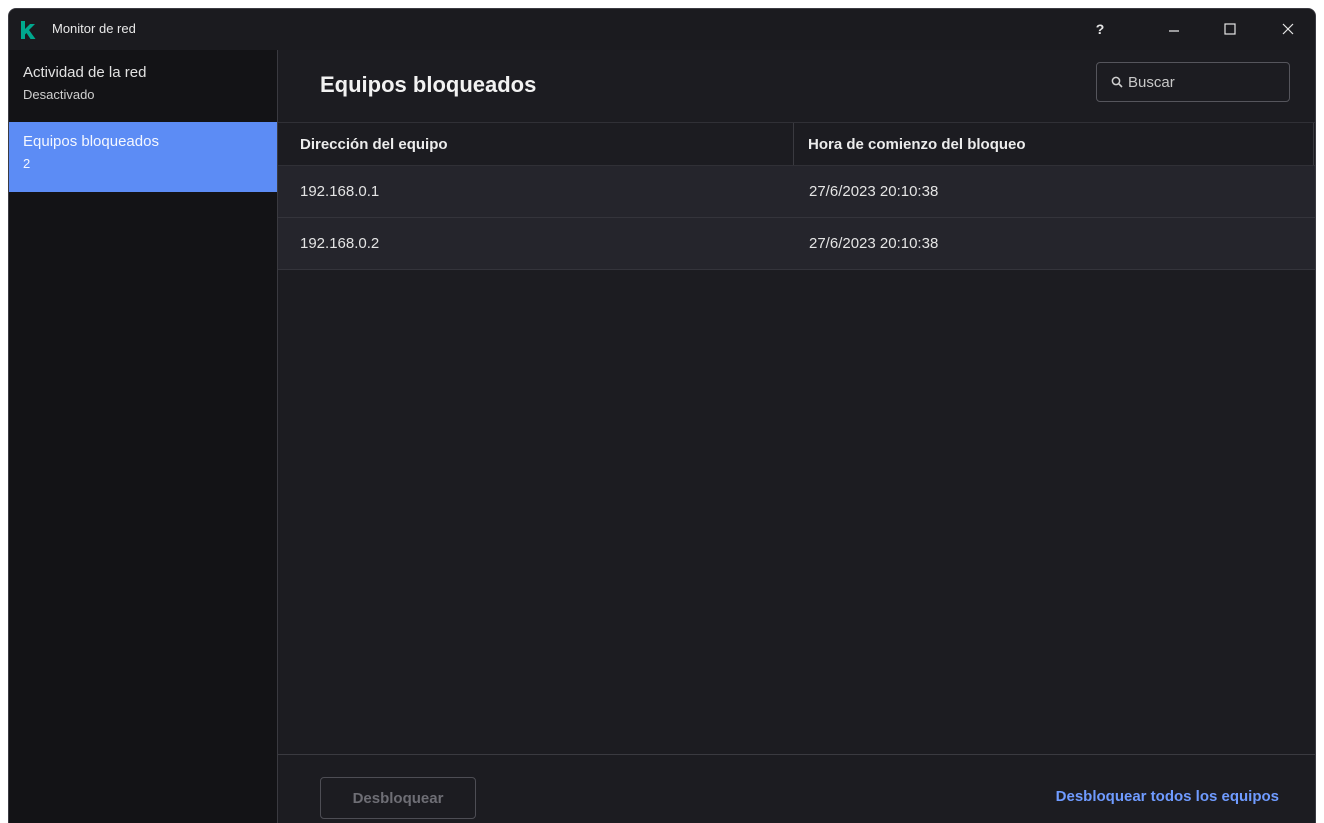  I want to click on maximize-icon, so click(1230, 29).